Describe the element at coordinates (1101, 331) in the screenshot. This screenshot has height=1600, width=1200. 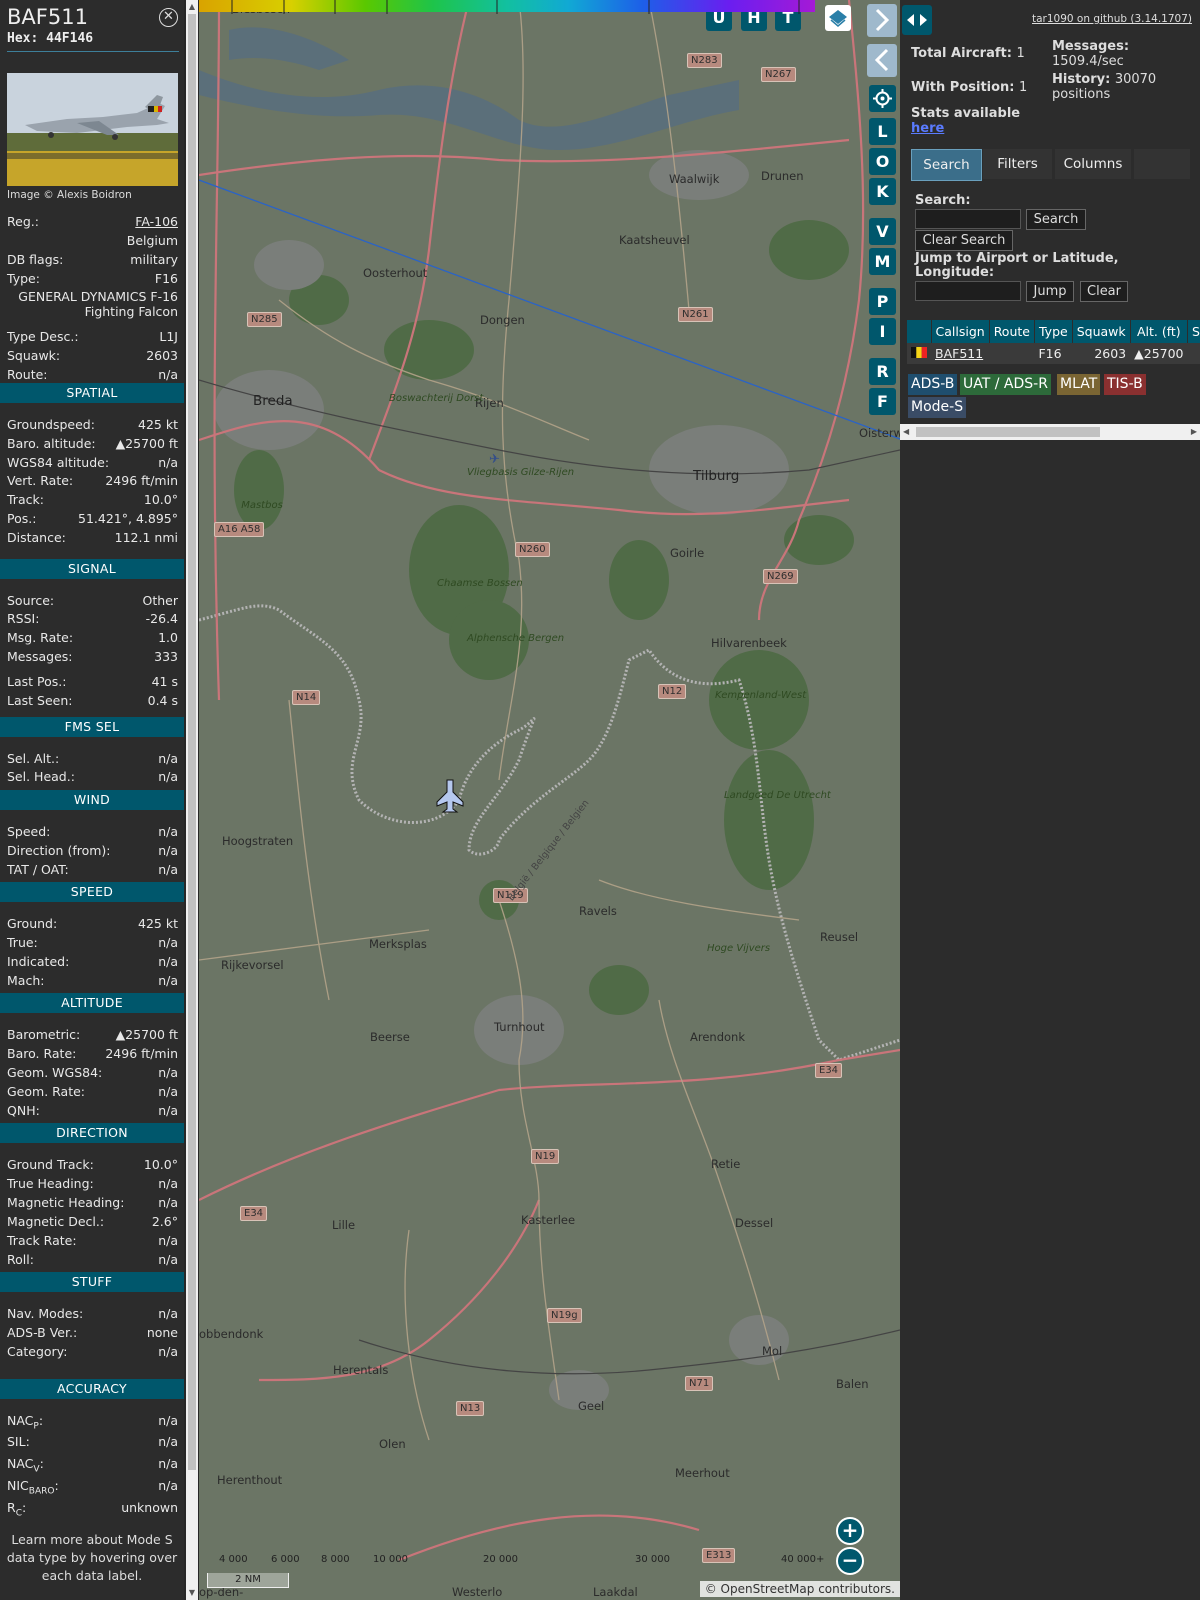
I see `column-header: Squawk` at that location.